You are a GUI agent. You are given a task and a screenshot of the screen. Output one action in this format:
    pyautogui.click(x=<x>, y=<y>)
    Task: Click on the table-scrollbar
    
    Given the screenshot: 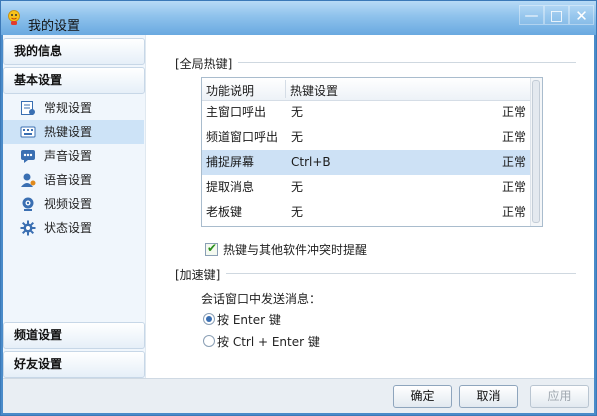 What is the action you would take?
    pyautogui.click(x=536, y=152)
    